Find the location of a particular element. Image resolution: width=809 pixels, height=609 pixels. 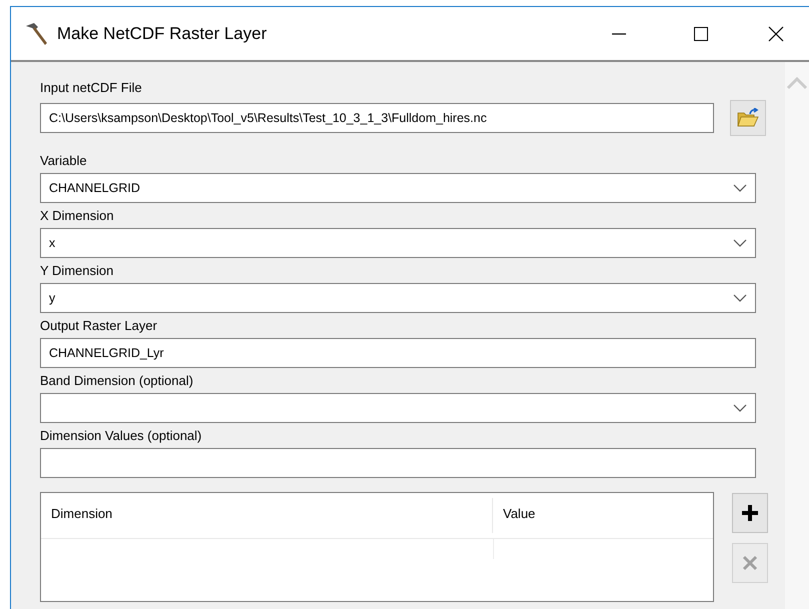

x-icon is located at coordinates (750, 563).